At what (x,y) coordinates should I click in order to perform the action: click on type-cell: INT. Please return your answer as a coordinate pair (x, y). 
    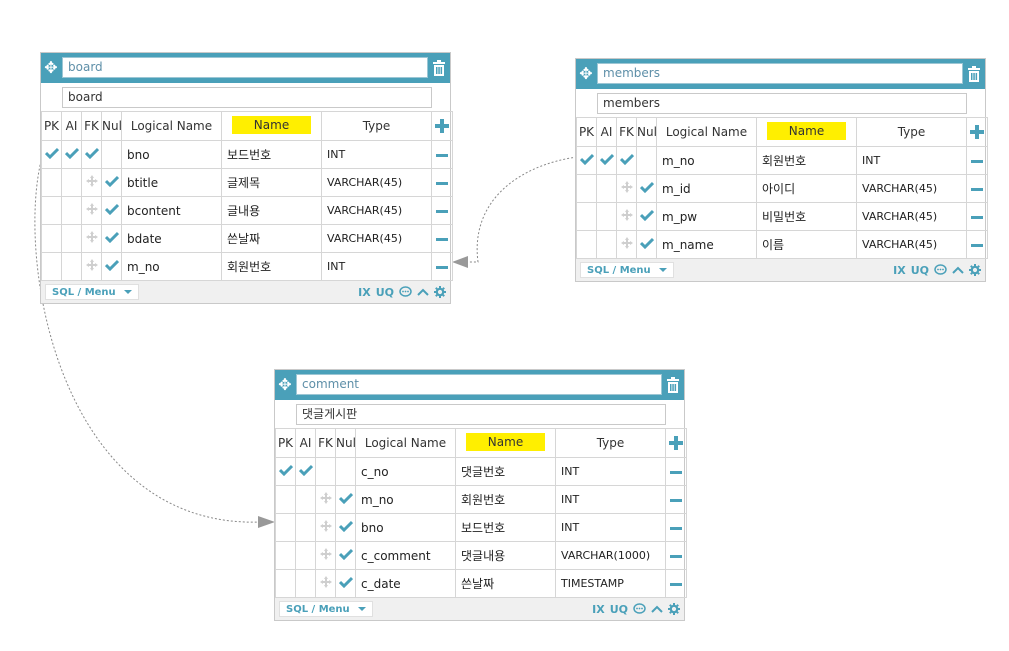
    Looking at the image, I should click on (610, 499).